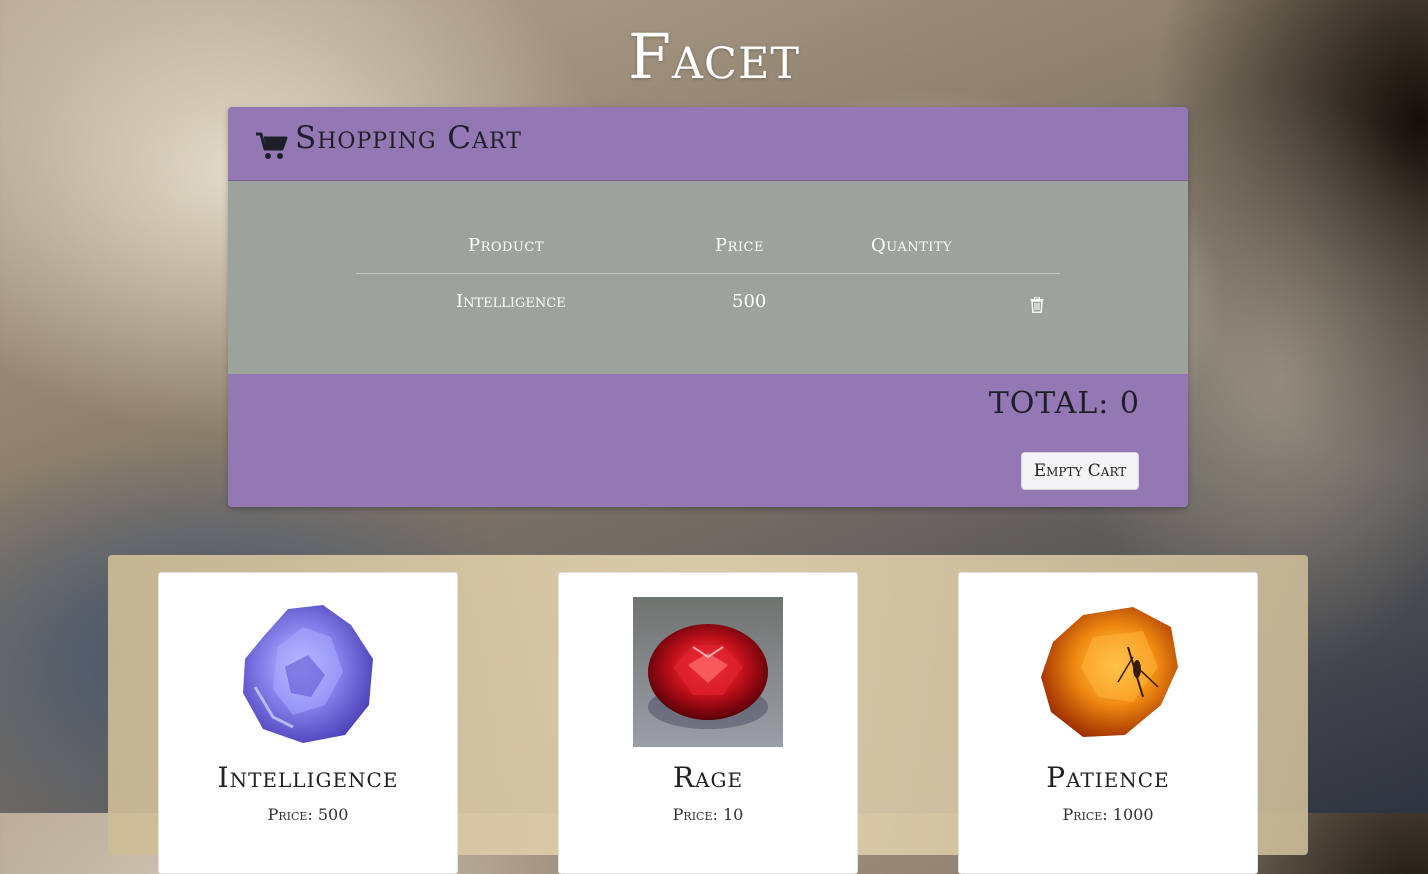 The width and height of the screenshot is (1428, 874). Describe the element at coordinates (1108, 814) in the screenshot. I see `product-price: Price: 1000` at that location.